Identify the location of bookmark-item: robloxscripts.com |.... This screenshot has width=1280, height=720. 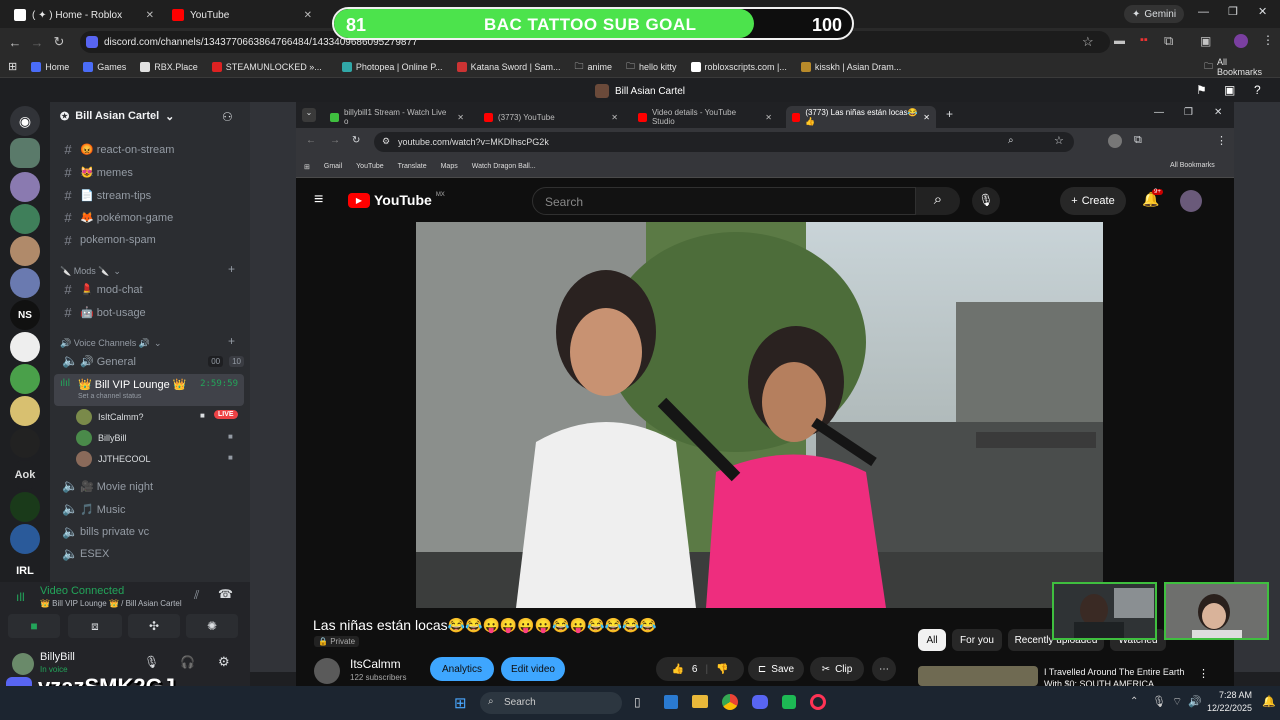
(738, 66).